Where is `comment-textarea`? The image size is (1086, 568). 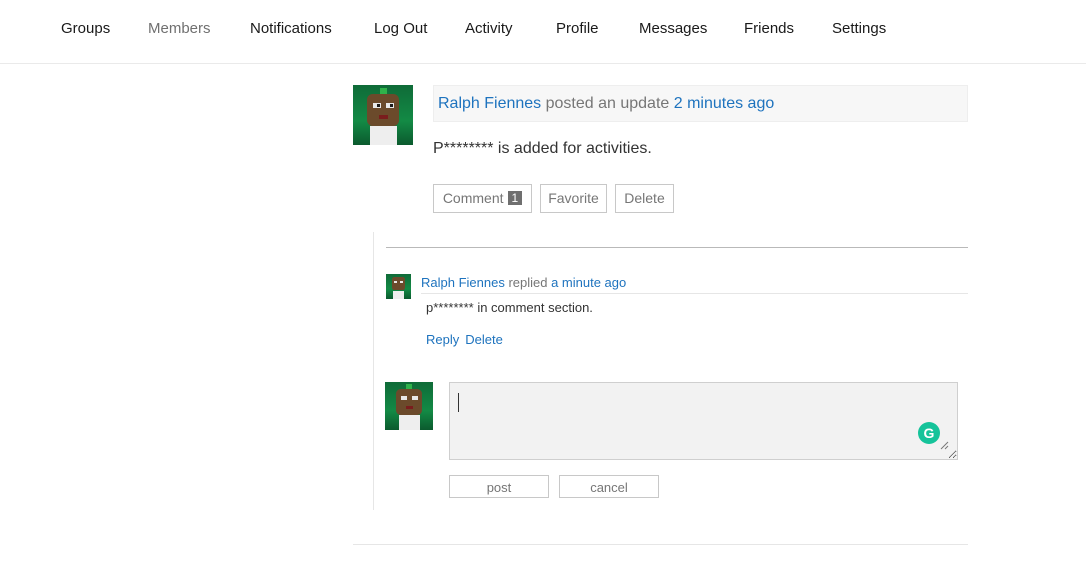 comment-textarea is located at coordinates (703, 421).